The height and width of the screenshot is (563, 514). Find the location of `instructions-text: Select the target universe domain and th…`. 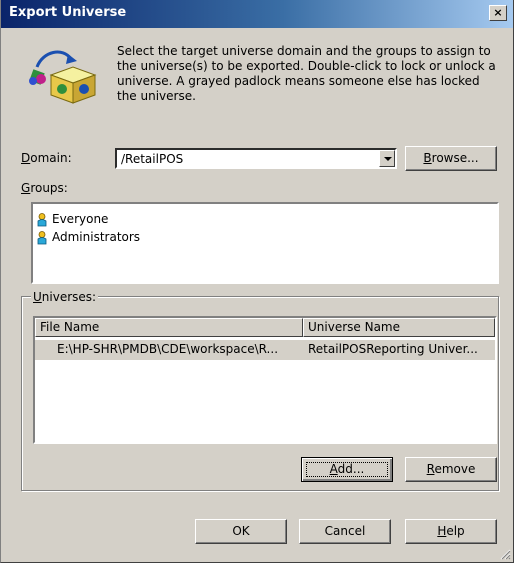

instructions-text: Select the target universe domain and th… is located at coordinates (306, 73).